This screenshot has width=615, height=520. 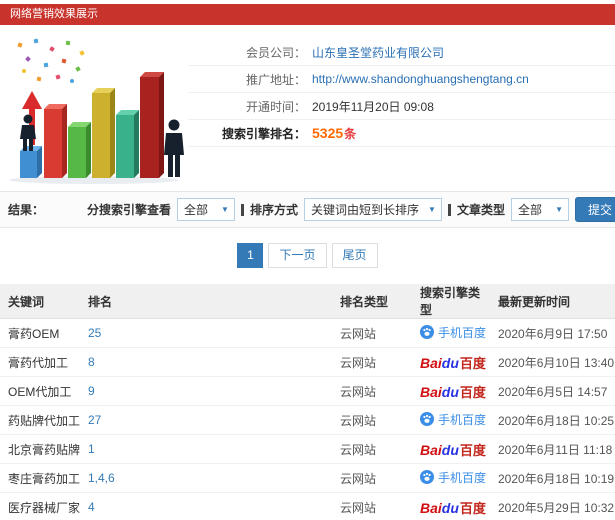 I want to click on article-type-select: 全部 ▼, so click(x=539, y=209).